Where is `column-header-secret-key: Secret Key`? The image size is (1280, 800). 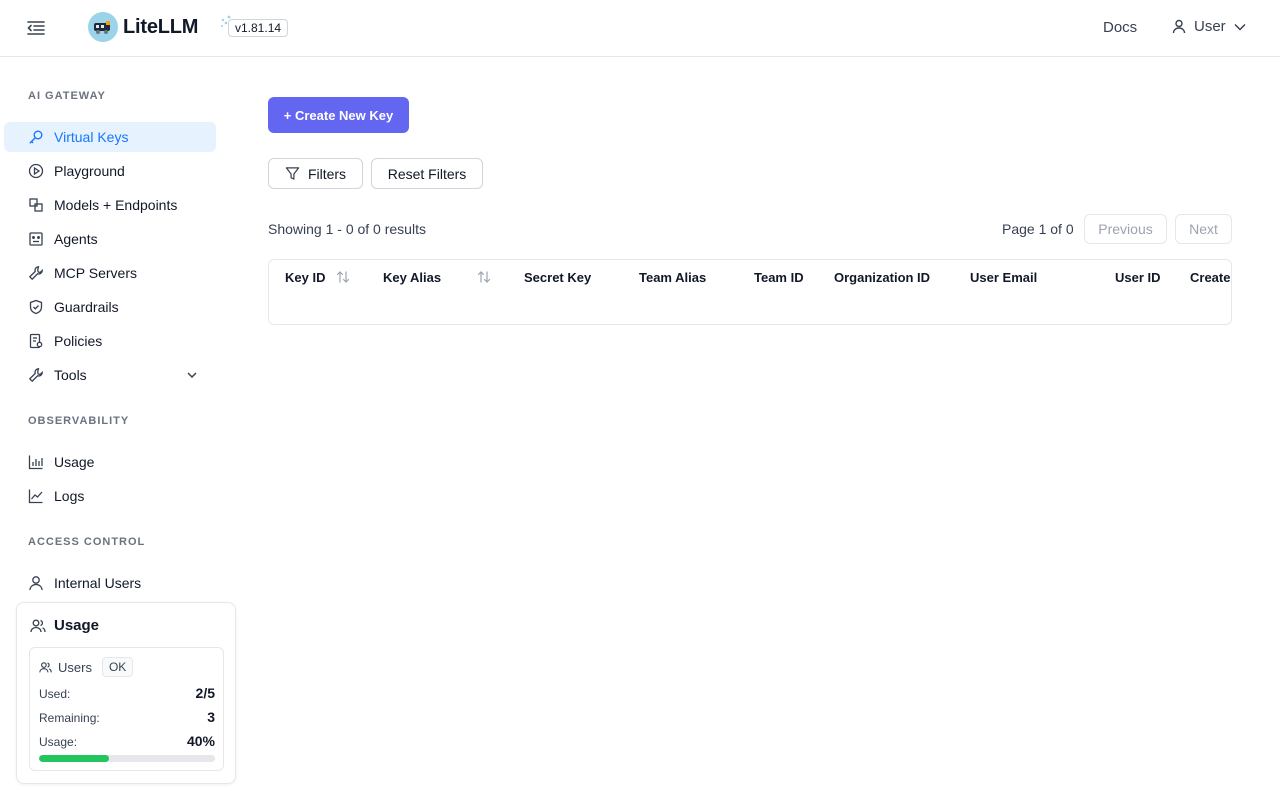
column-header-secret-key: Secret Key is located at coordinates (557, 277).